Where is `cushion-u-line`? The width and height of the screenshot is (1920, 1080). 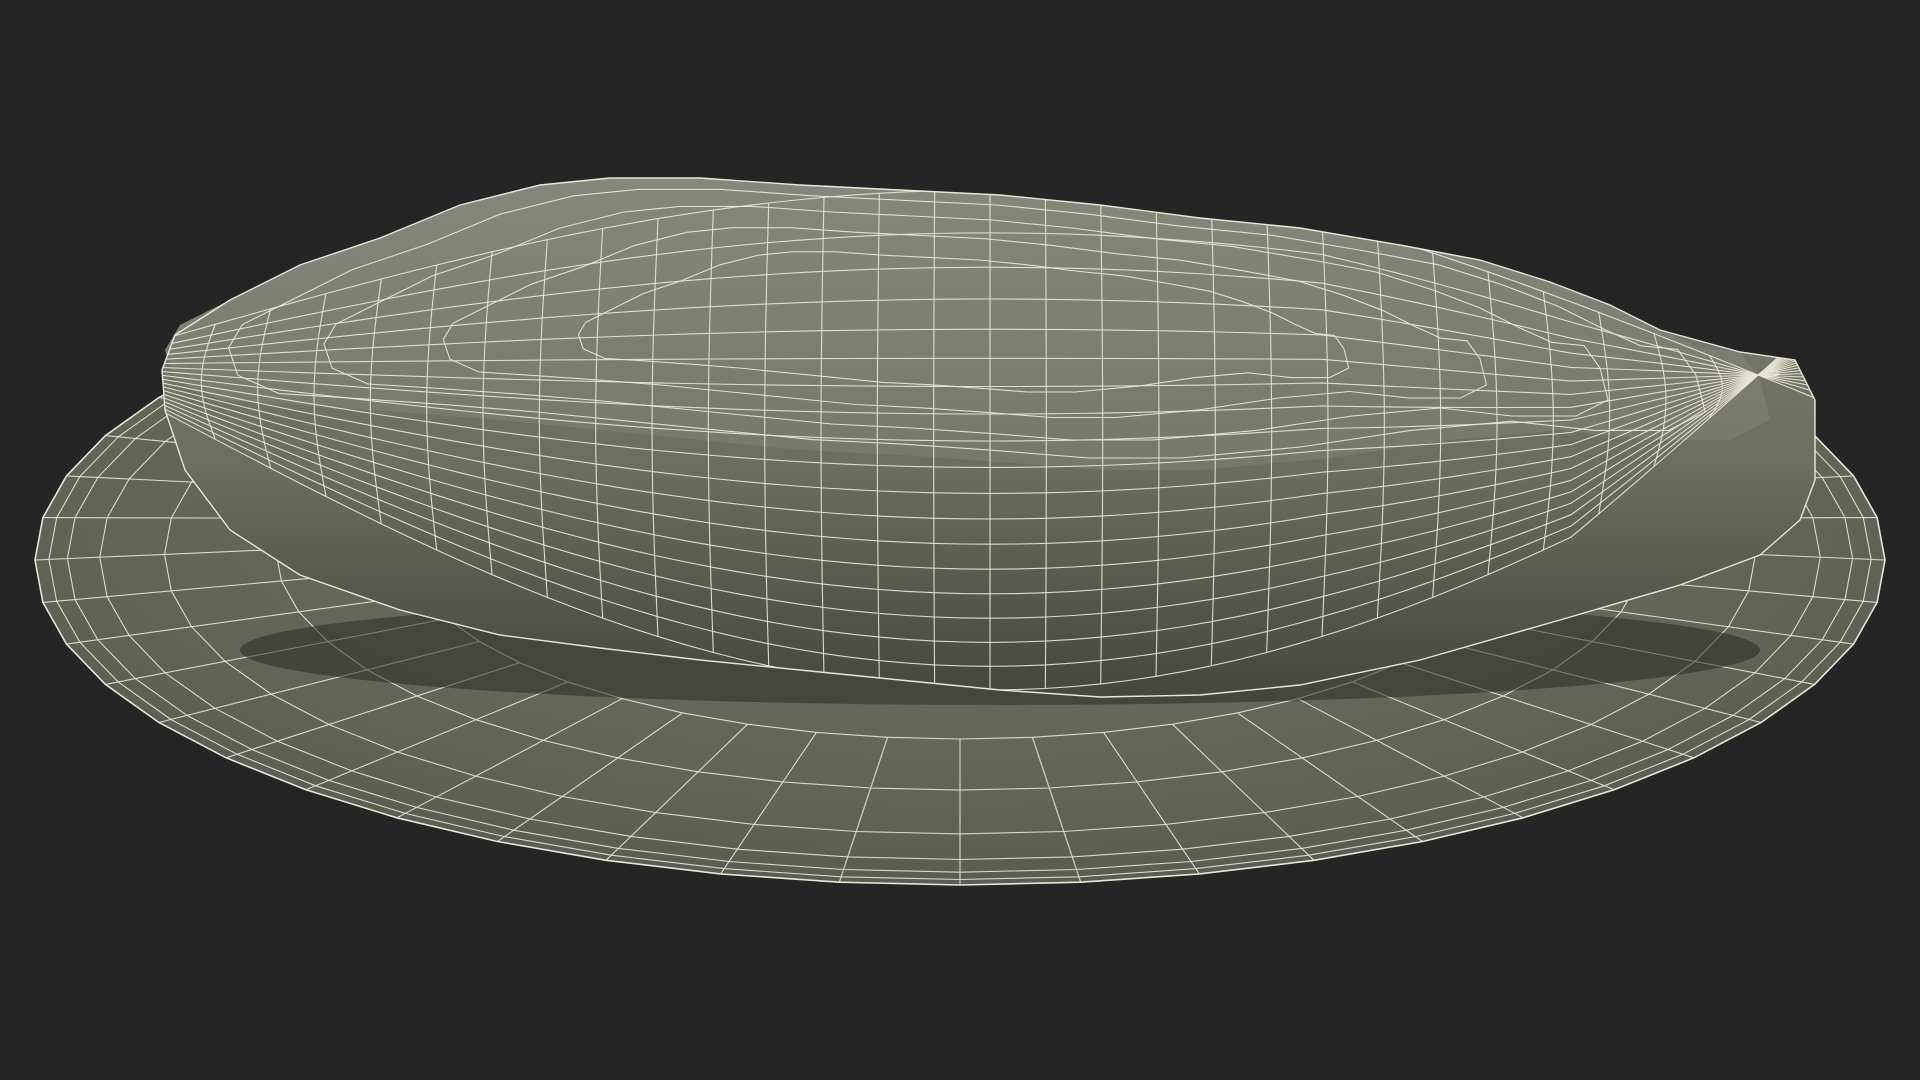 cushion-u-line is located at coordinates (1827, 360).